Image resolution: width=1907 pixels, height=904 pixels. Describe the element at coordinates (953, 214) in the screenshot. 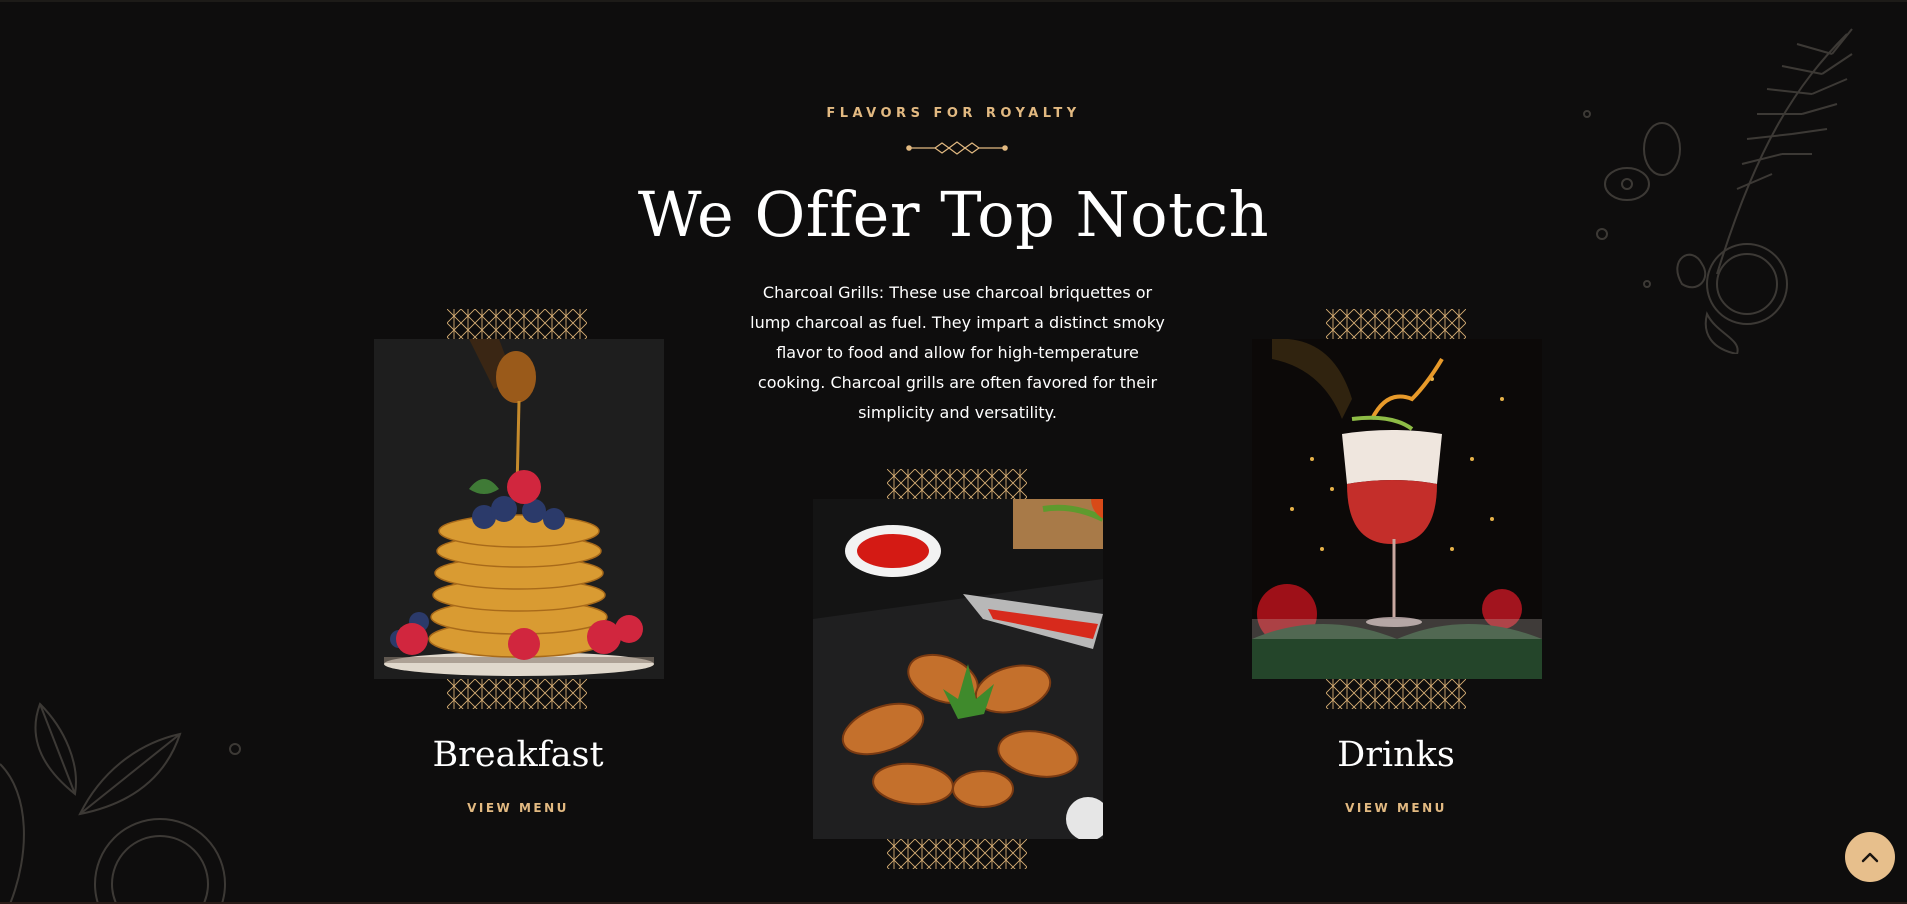

I see `section-title: We Offer Top Notch` at that location.